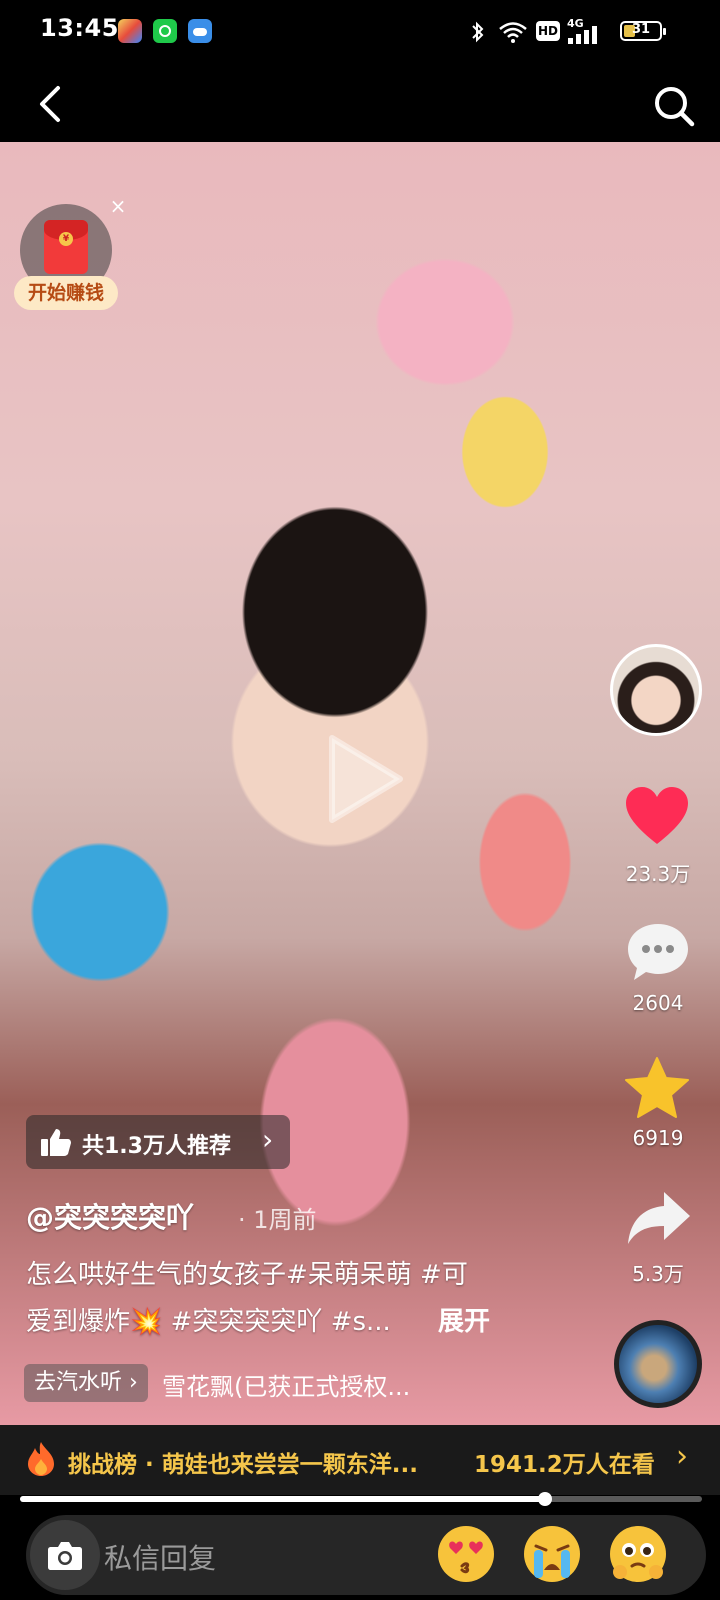 This screenshot has width=720, height=1600. What do you see at coordinates (165, 31) in the screenshot?
I see `message-app-icon` at bounding box center [165, 31].